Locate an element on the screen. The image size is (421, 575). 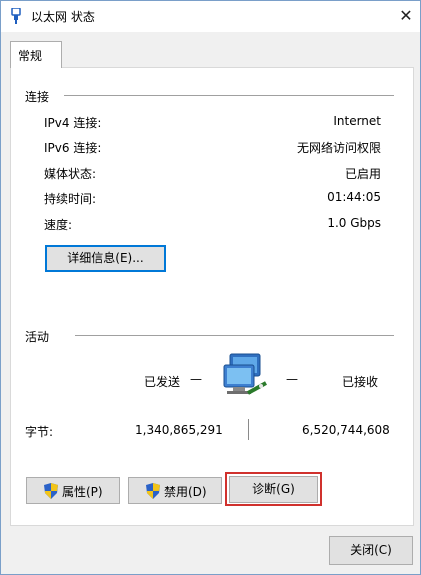
network-computers-icon is located at coordinates (245, 374).